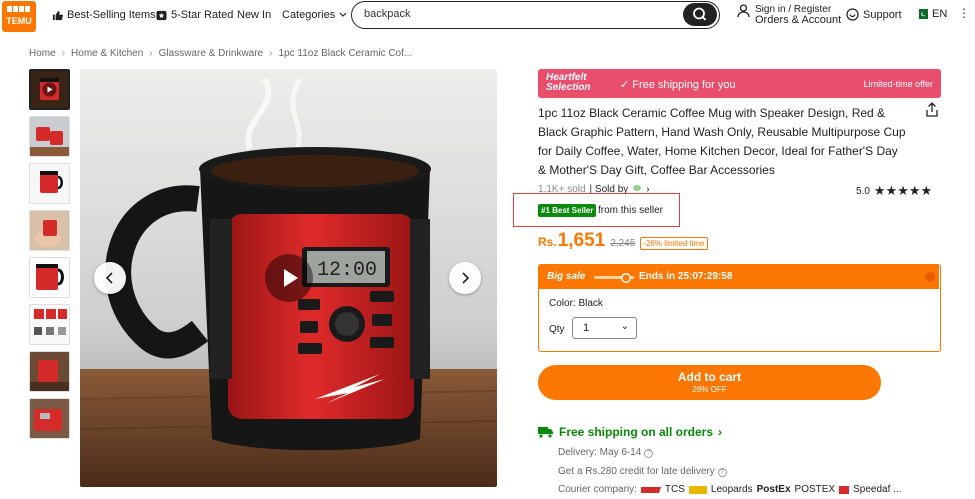 The width and height of the screenshot is (975, 499). Describe the element at coordinates (624, 326) in the screenshot. I see `chevron-down-icon: ⌄` at that location.